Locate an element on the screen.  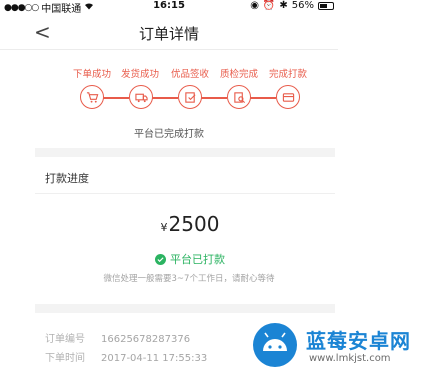
watermark-name: 蓝莓安卓网 is located at coordinates (358, 341).